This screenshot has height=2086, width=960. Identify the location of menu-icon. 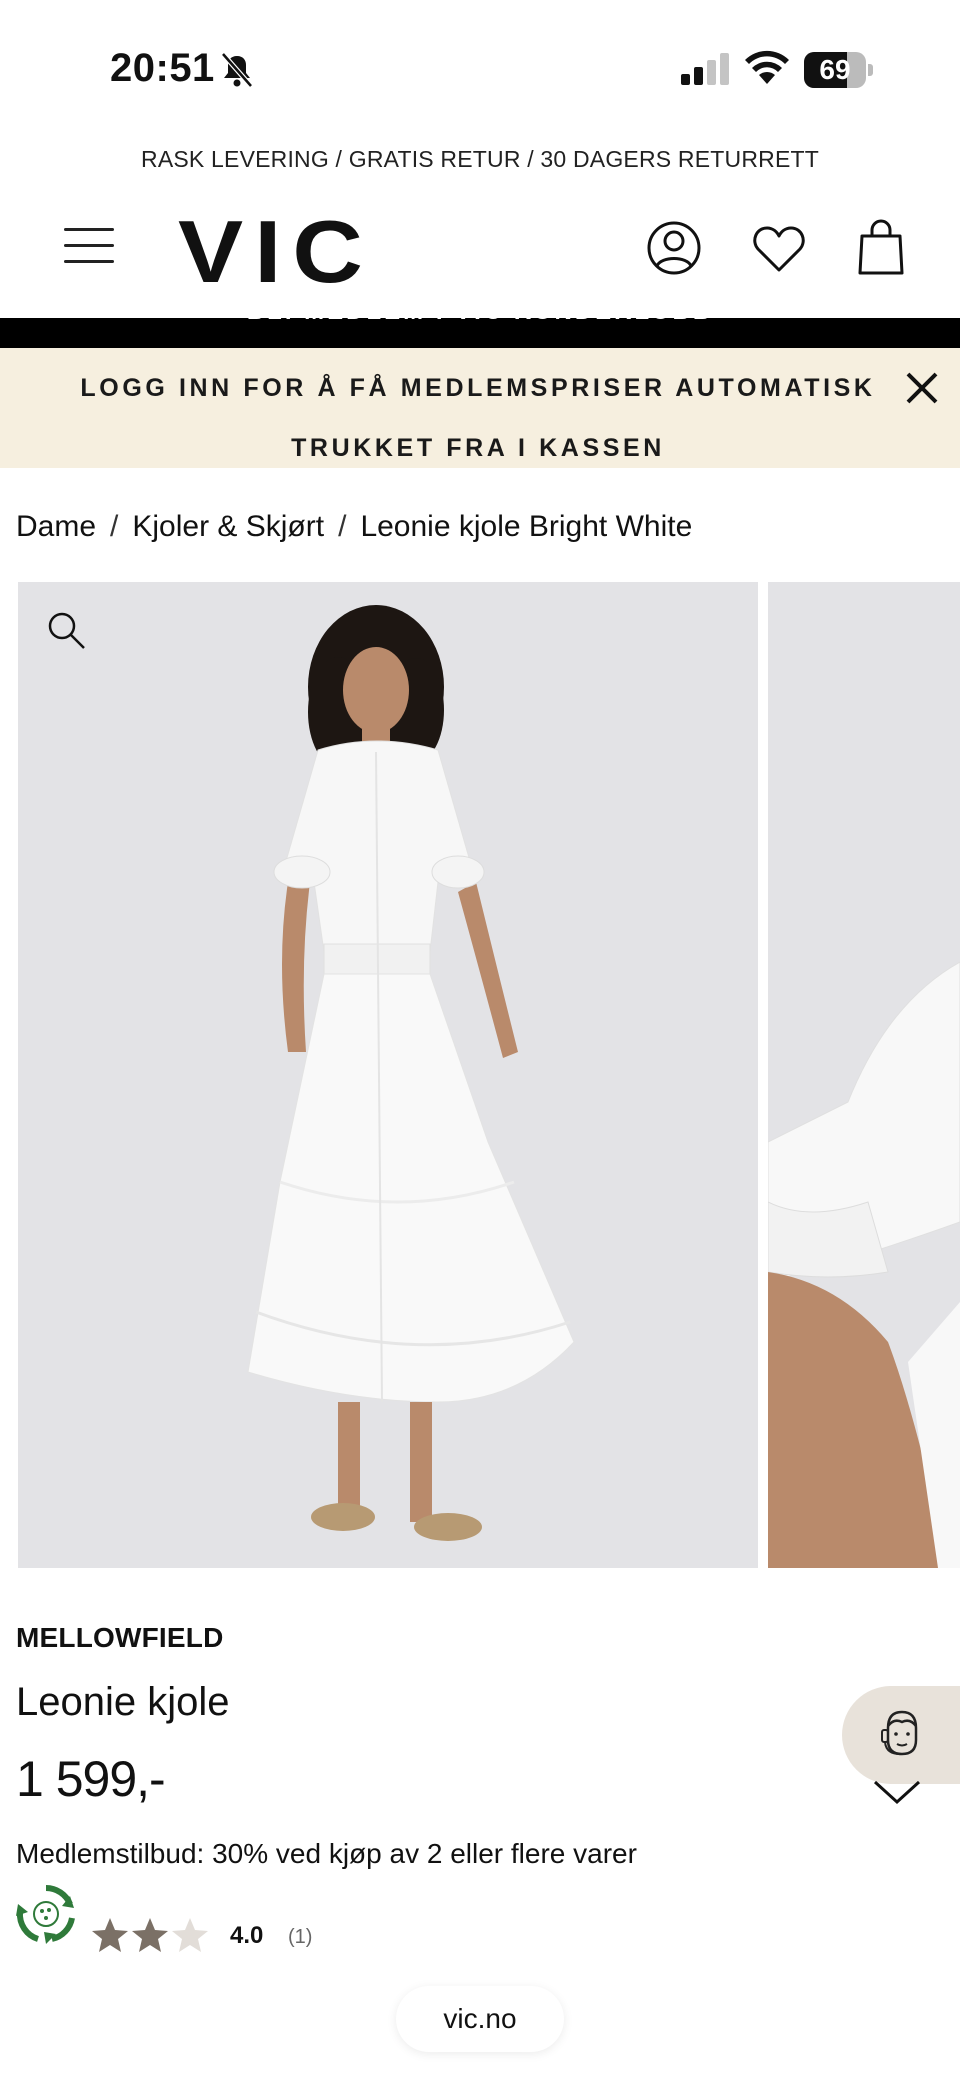
(89, 246).